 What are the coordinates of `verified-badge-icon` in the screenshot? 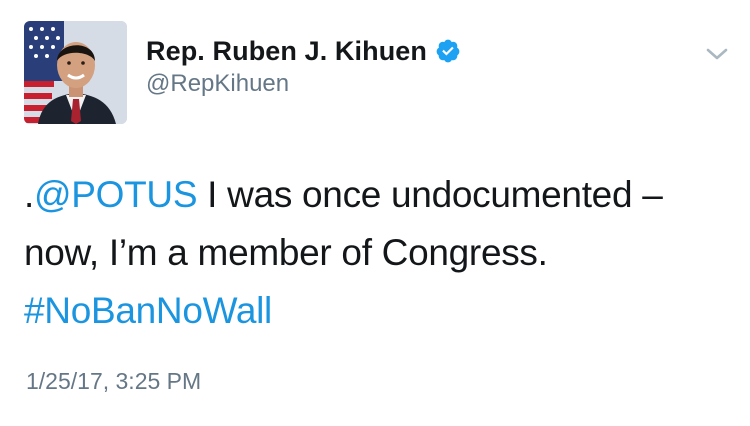 It's located at (448, 51).